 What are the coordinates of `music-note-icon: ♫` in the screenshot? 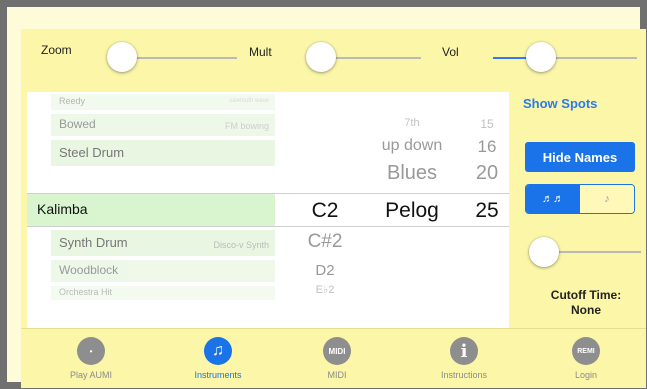 It's located at (218, 351).